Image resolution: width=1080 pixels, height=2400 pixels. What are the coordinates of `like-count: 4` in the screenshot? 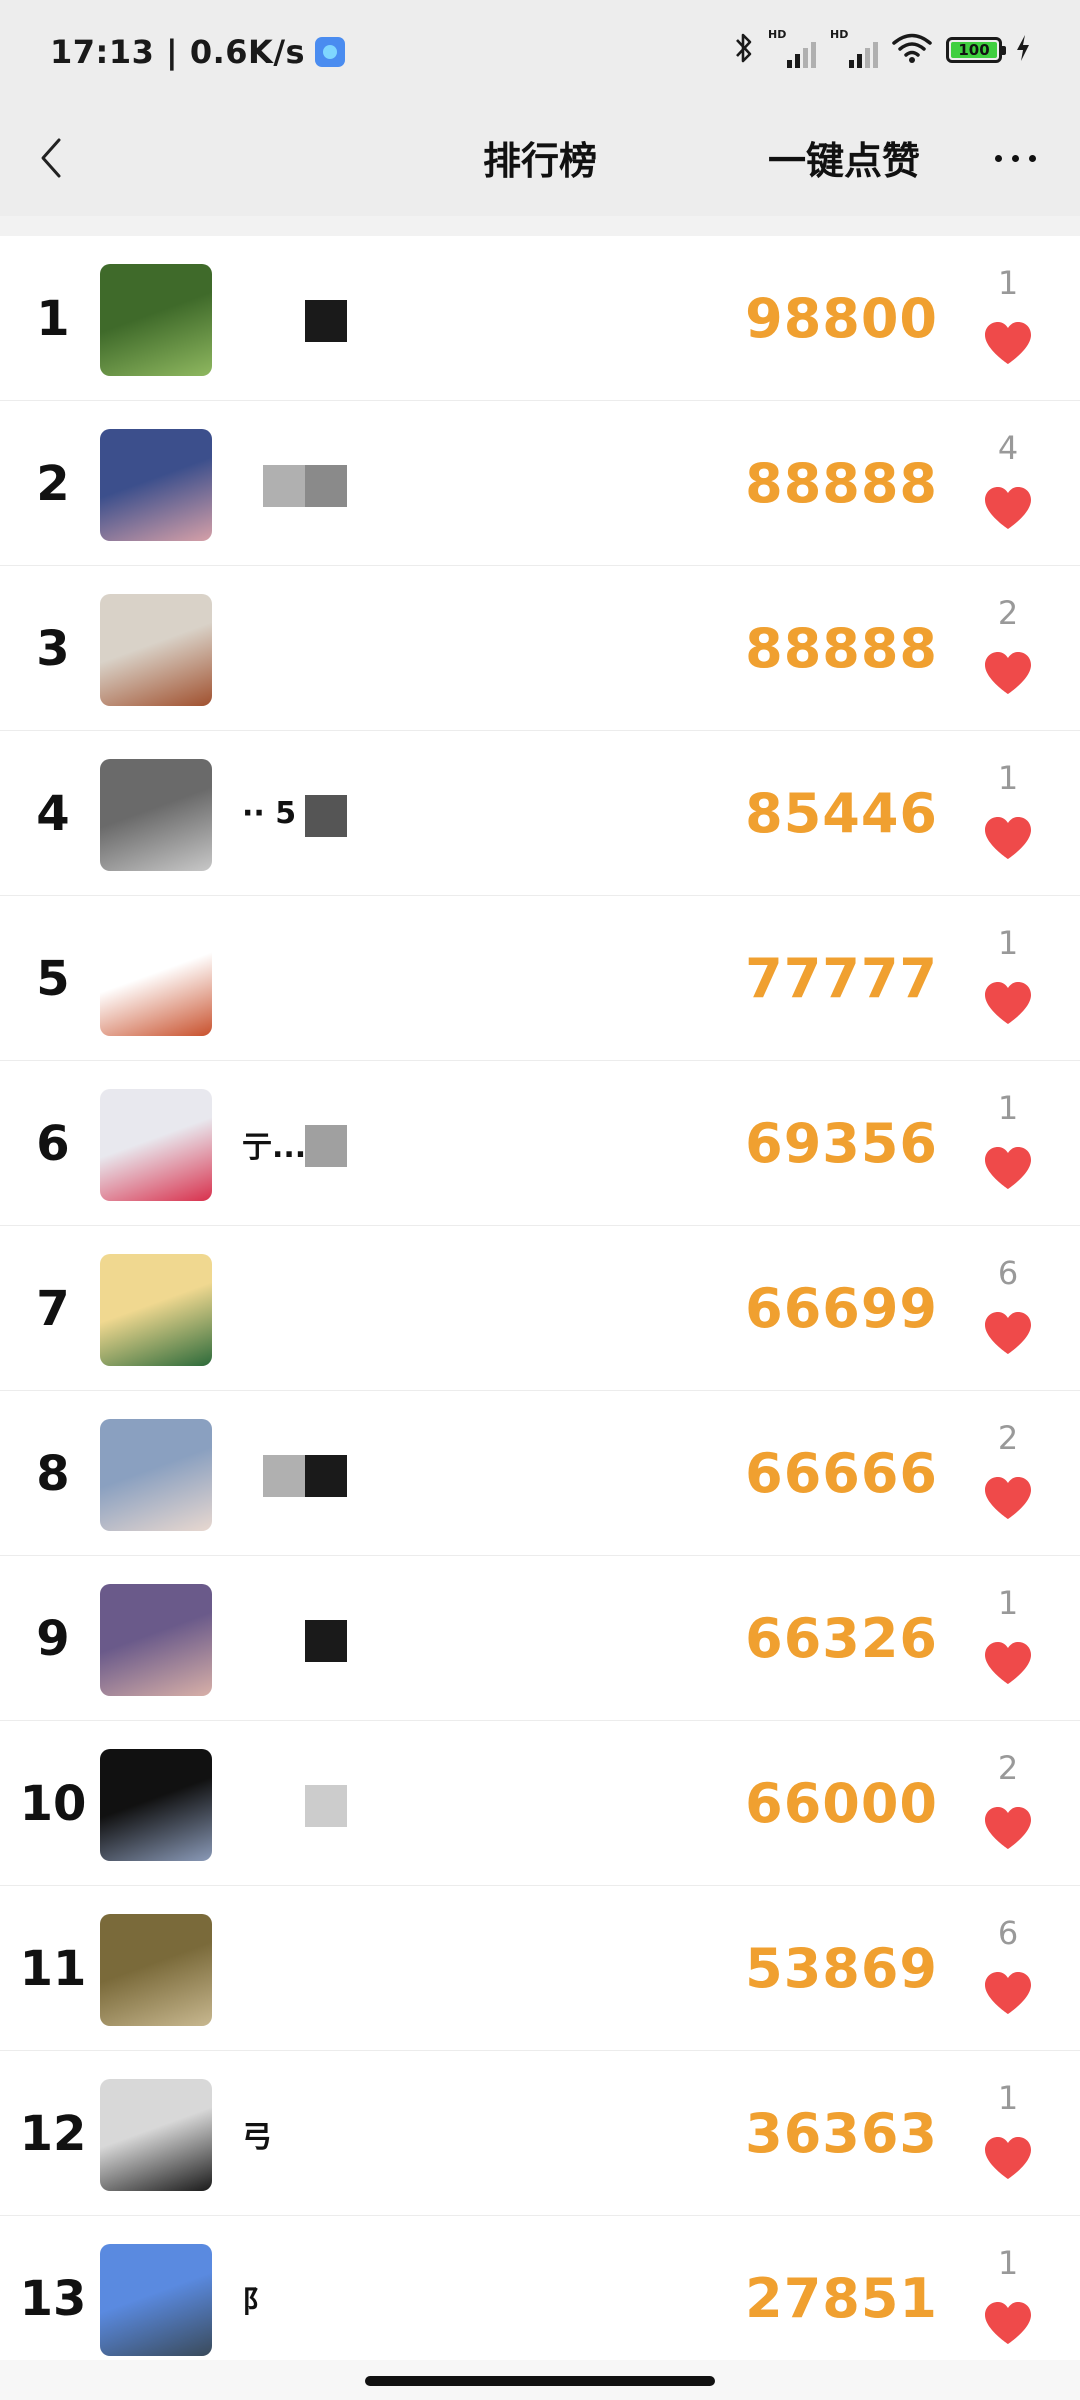 It's located at (1008, 448).